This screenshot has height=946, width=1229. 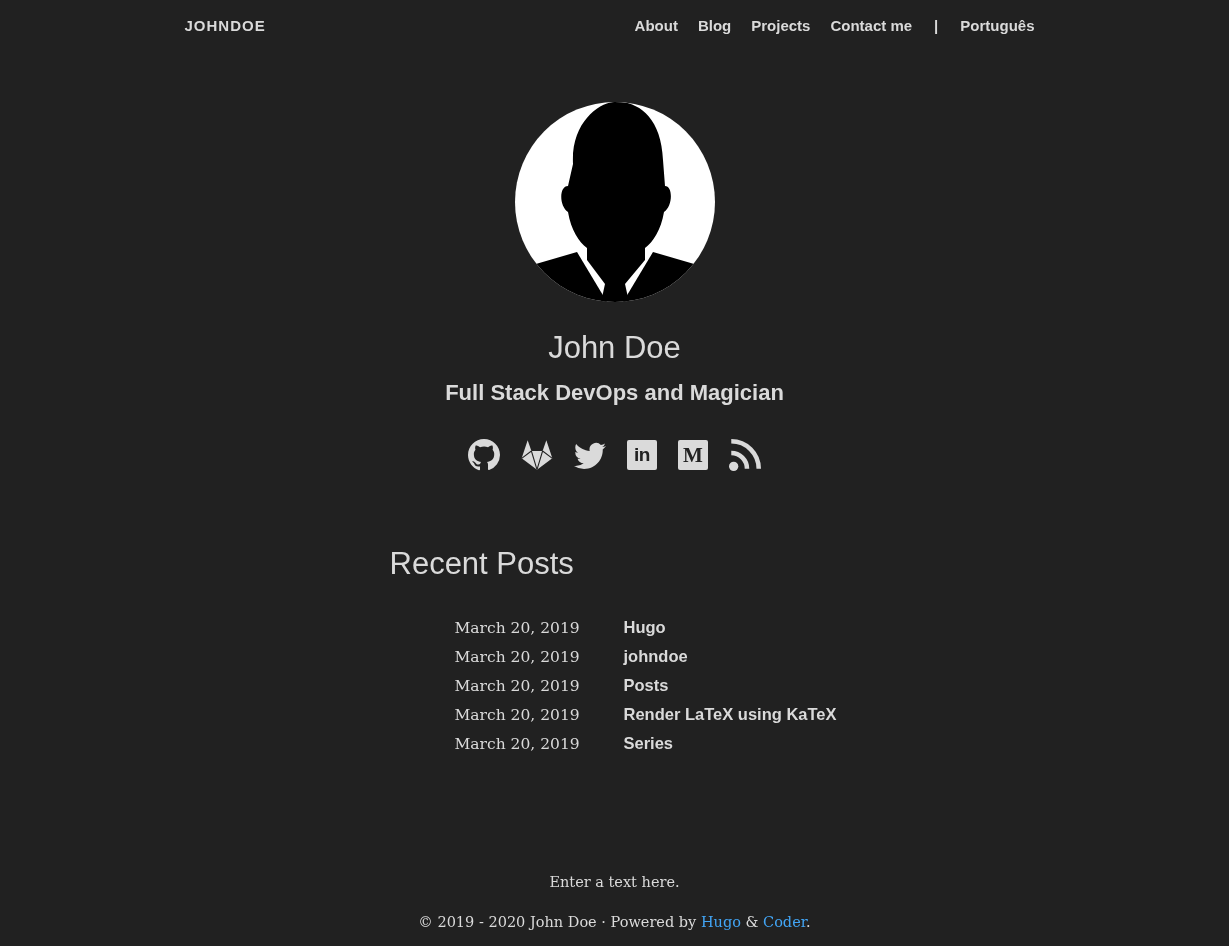 I want to click on fox-icon, so click(x=537, y=455).